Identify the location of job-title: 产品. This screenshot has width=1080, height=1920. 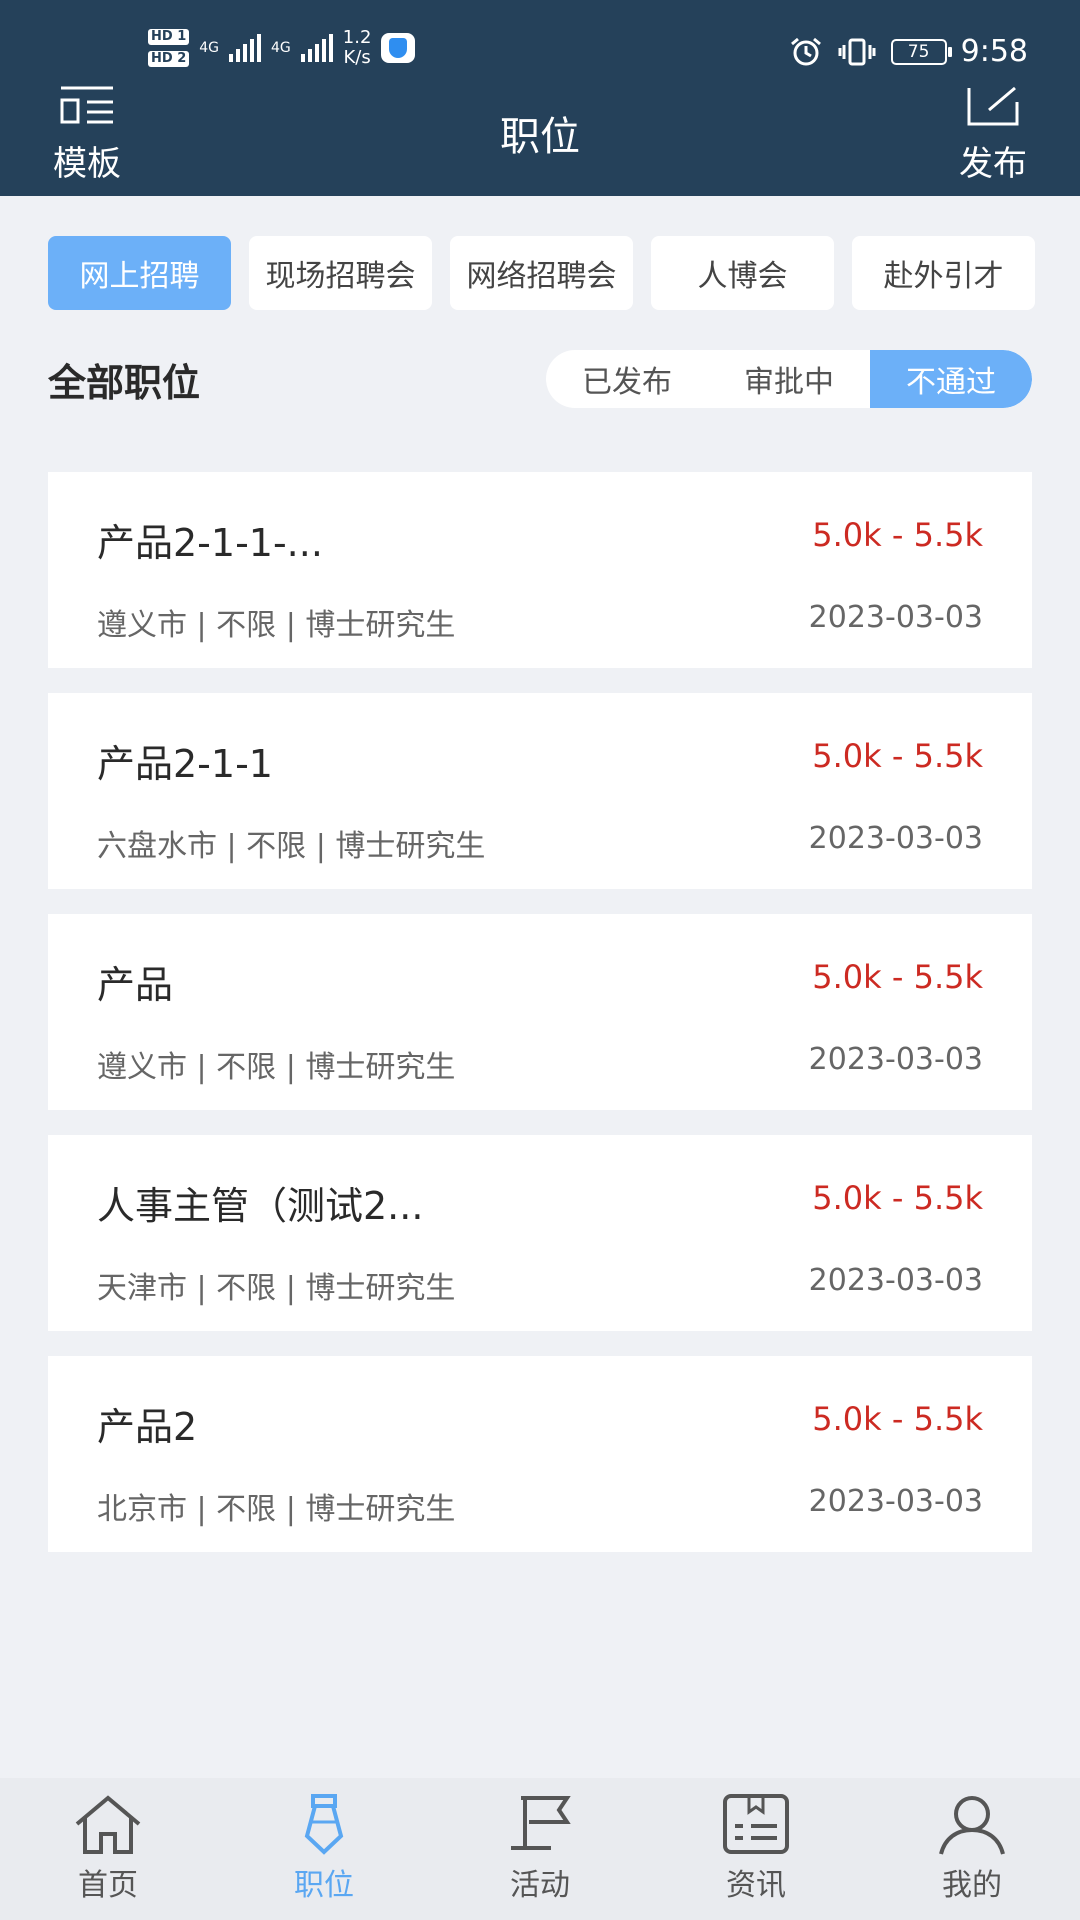
(135, 985).